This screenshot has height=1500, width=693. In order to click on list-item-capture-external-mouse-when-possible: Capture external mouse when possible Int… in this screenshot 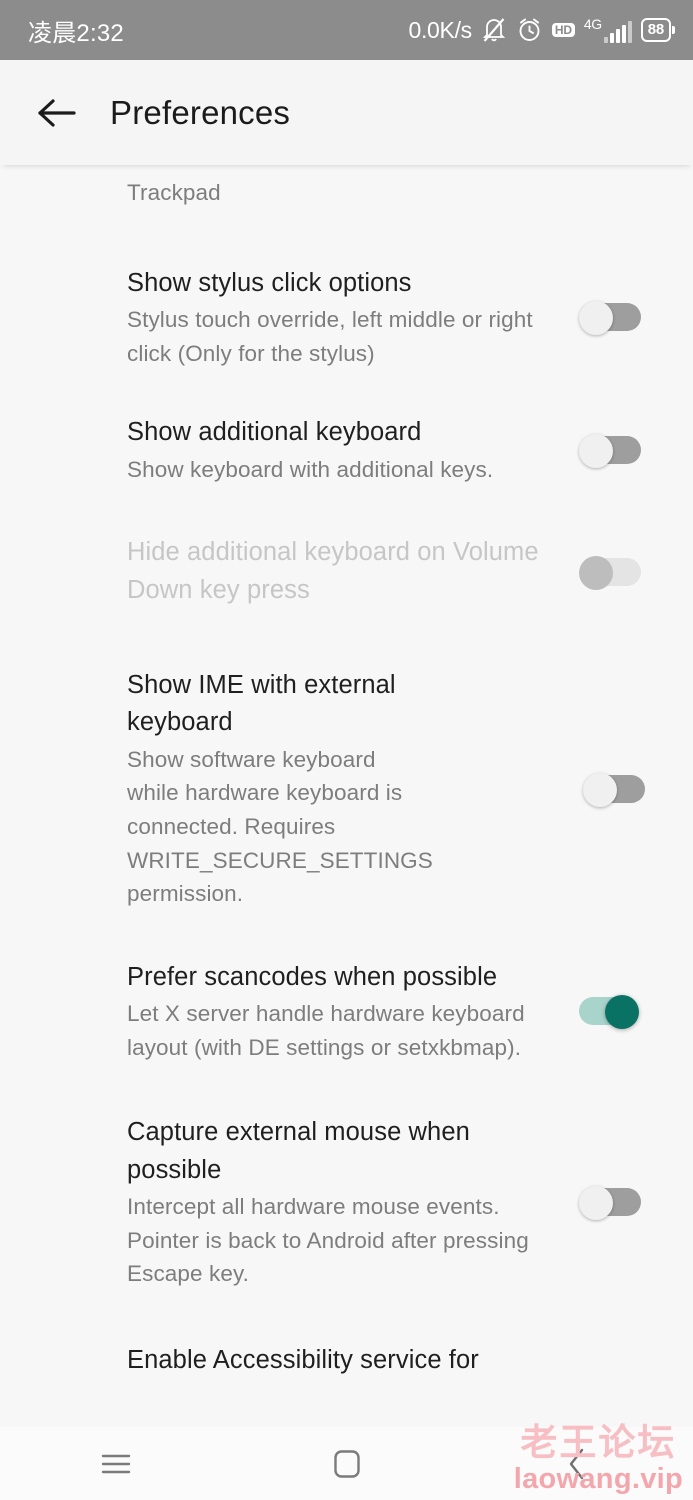, I will do `click(346, 1202)`.